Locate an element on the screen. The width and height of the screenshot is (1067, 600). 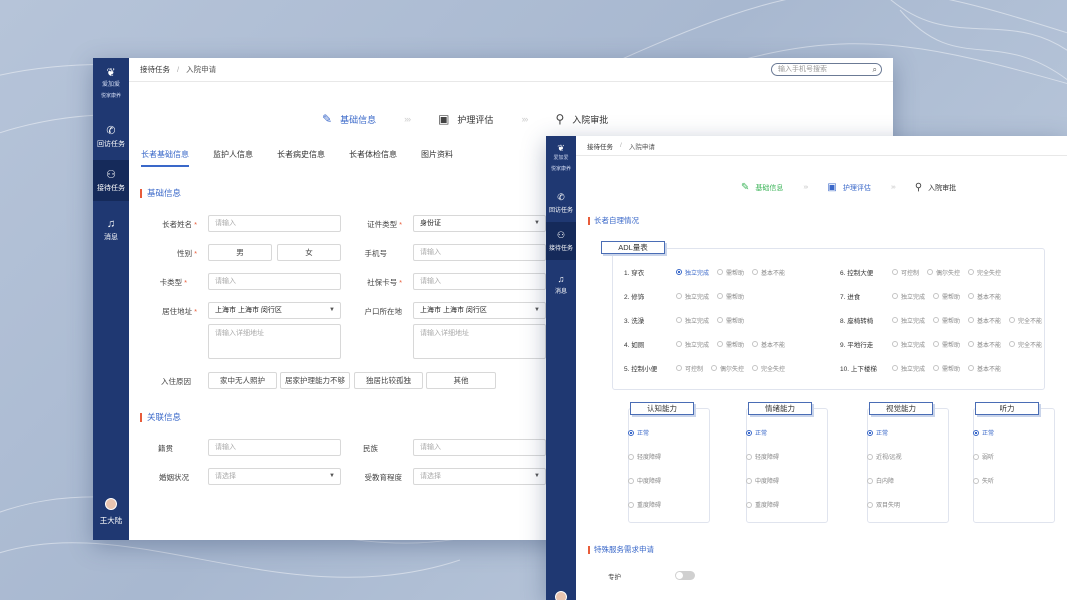
address-select: 上海市 上海市 闵行区 ▼ is located at coordinates (274, 310).